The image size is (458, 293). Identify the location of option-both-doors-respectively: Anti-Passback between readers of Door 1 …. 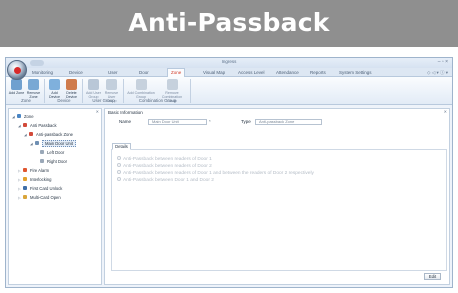
(215, 173).